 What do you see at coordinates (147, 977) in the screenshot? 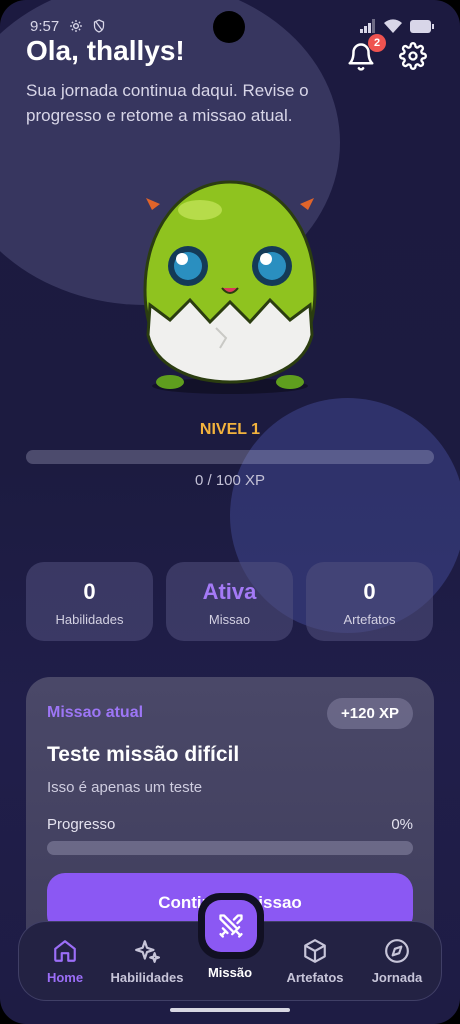
I see `nav-label: Habilidades` at bounding box center [147, 977].